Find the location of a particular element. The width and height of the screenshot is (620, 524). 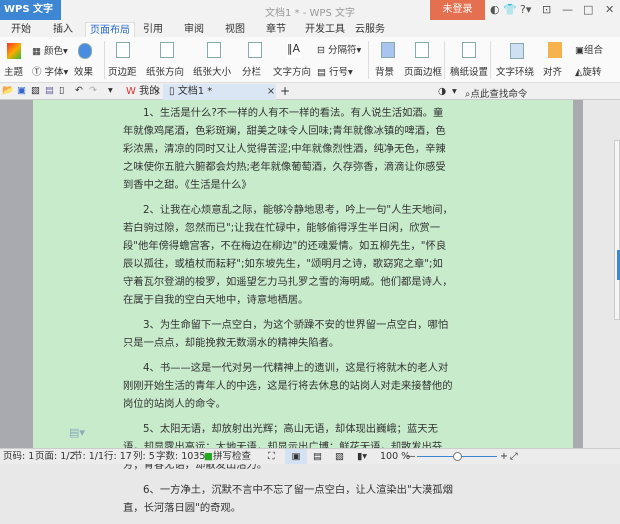

draft-settings-icon is located at coordinates (469, 50).